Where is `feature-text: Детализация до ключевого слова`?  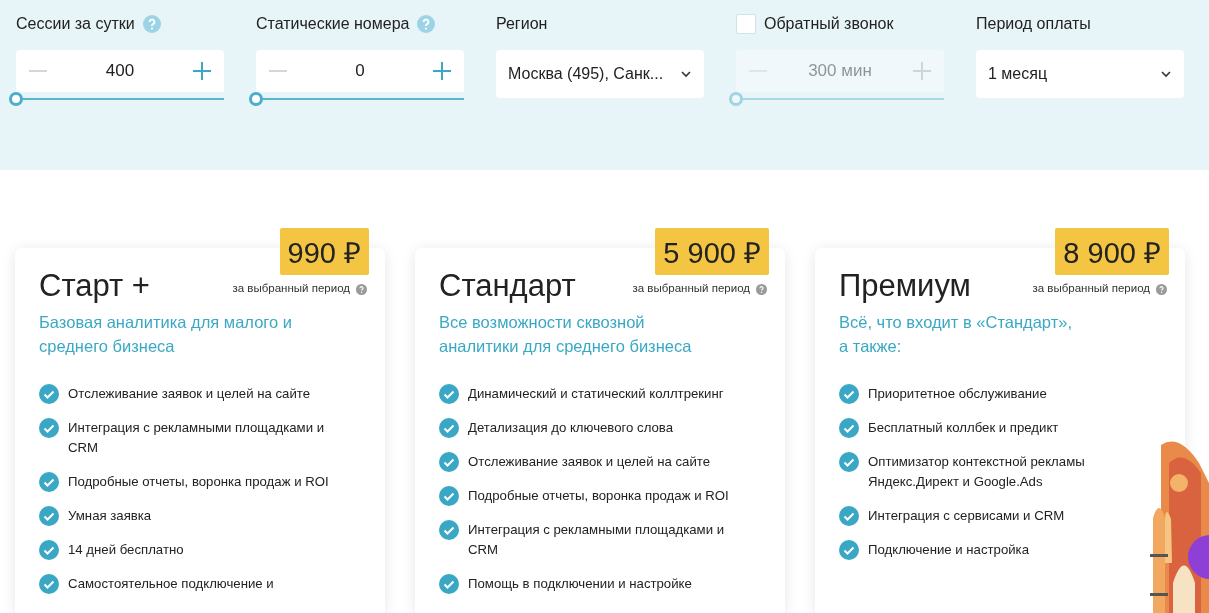
feature-text: Детализация до ключевого слова is located at coordinates (571, 428).